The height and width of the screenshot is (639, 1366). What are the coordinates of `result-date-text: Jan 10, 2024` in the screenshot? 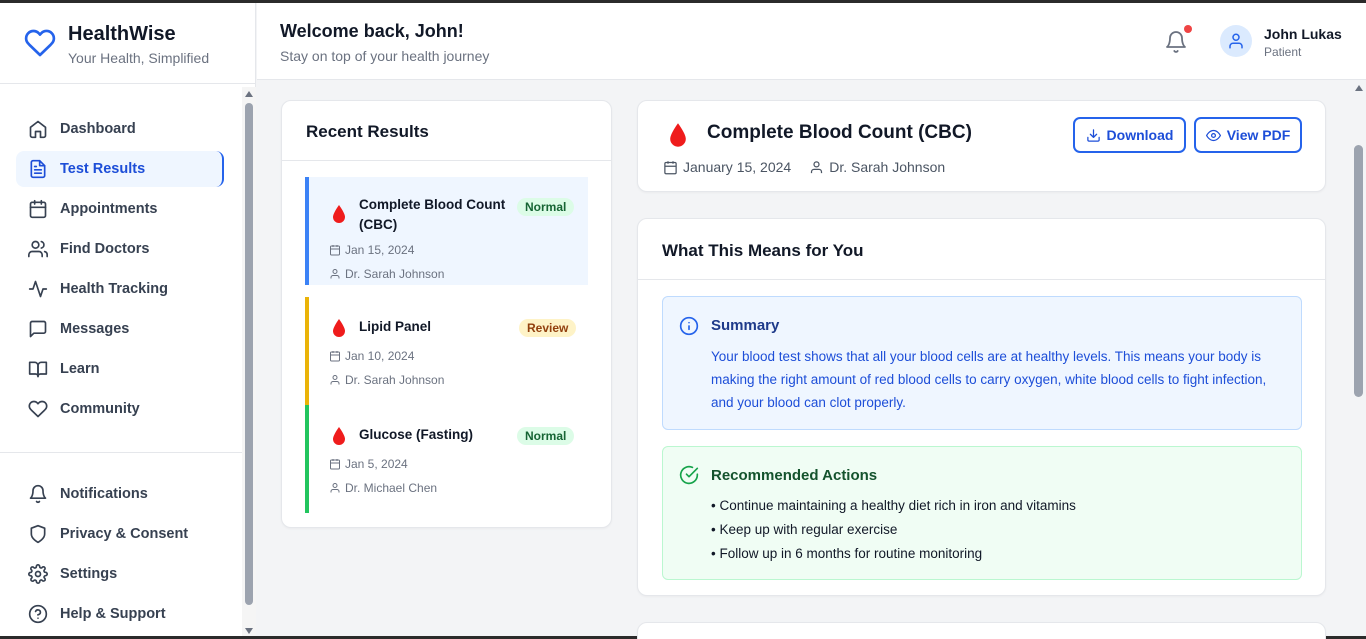 It's located at (380, 356).